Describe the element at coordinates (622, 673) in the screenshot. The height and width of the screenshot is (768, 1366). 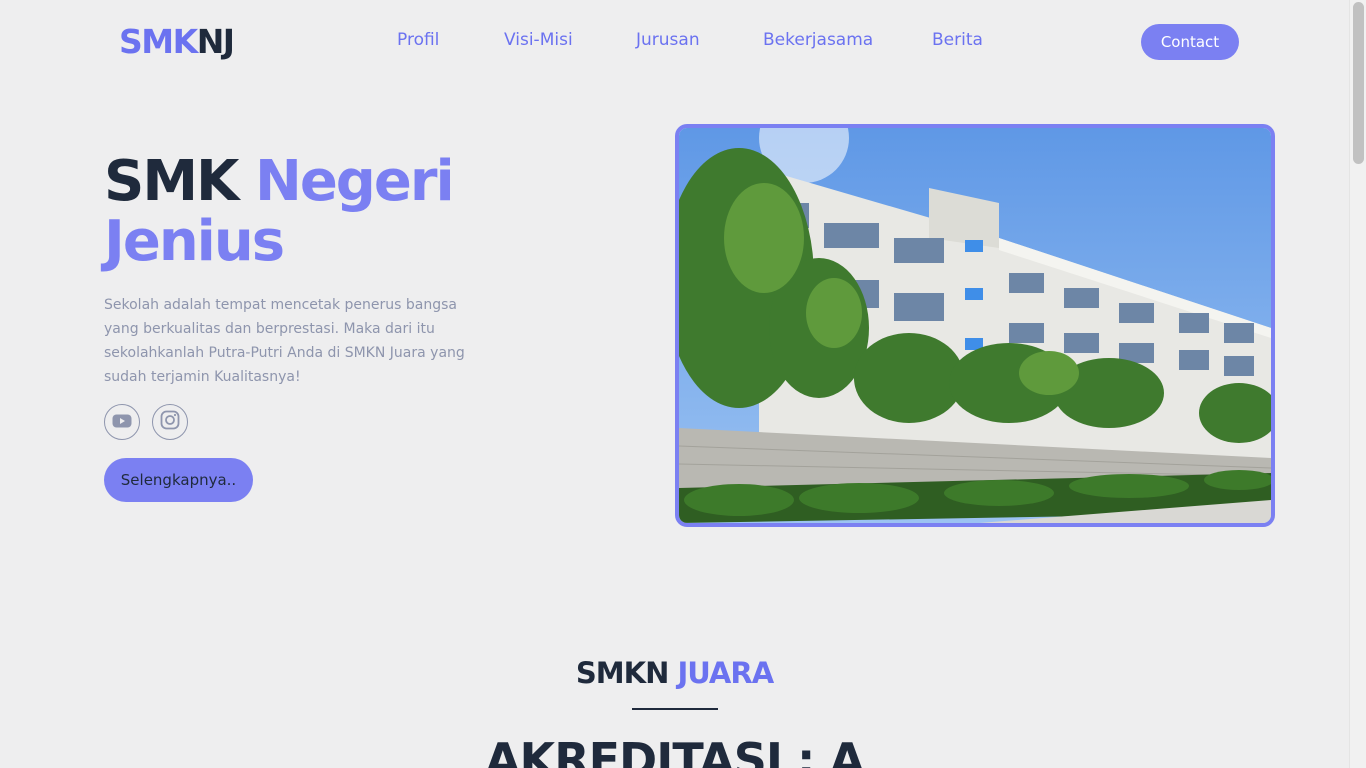
I see `section-title-smkn: SMKN` at that location.